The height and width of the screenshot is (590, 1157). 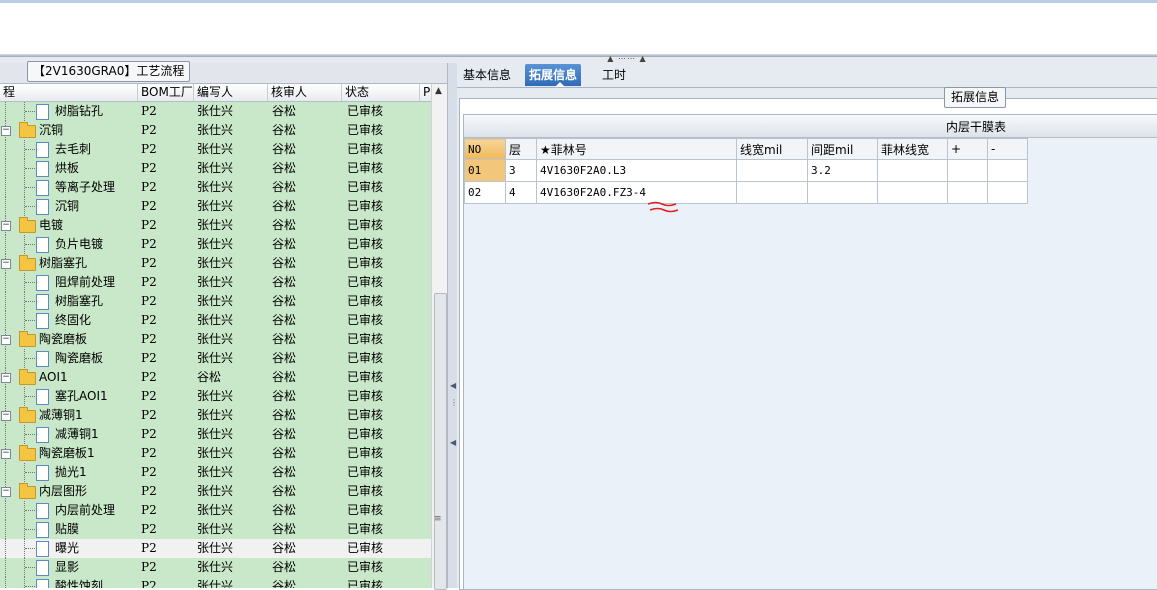 I want to click on tree-node: 贴膜, so click(x=69, y=529).